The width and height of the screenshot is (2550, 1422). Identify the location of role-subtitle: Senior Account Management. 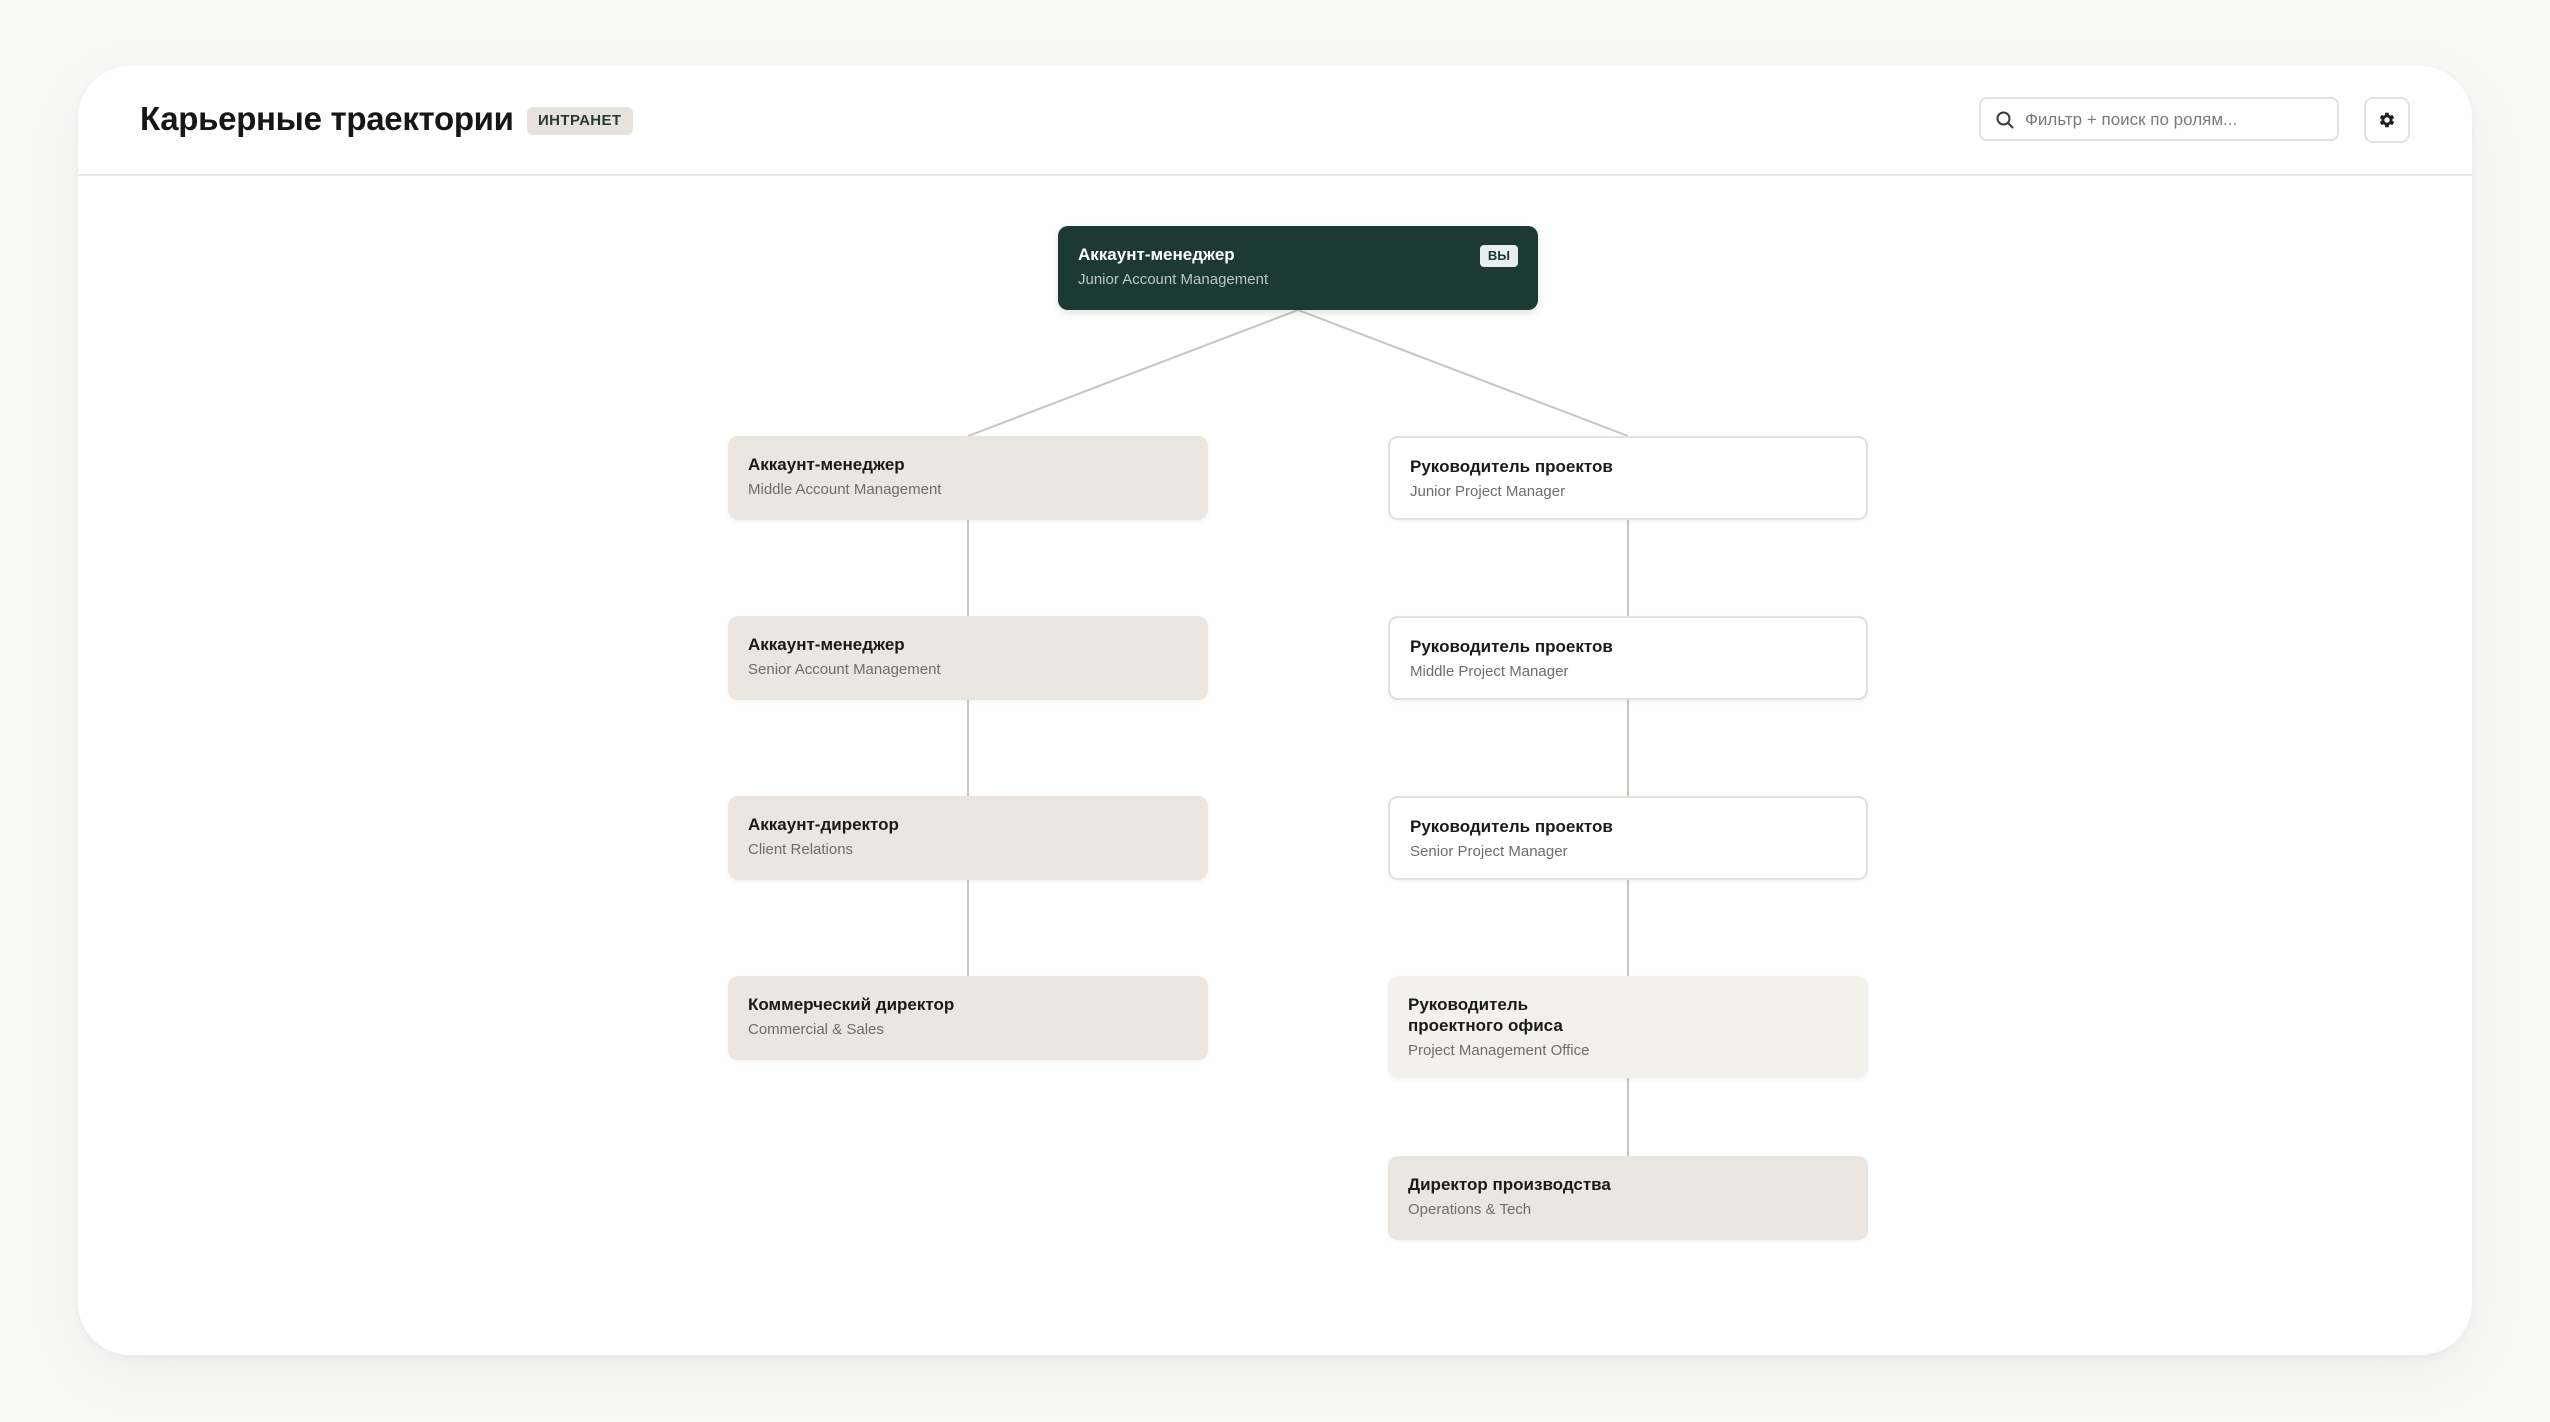
(844, 669).